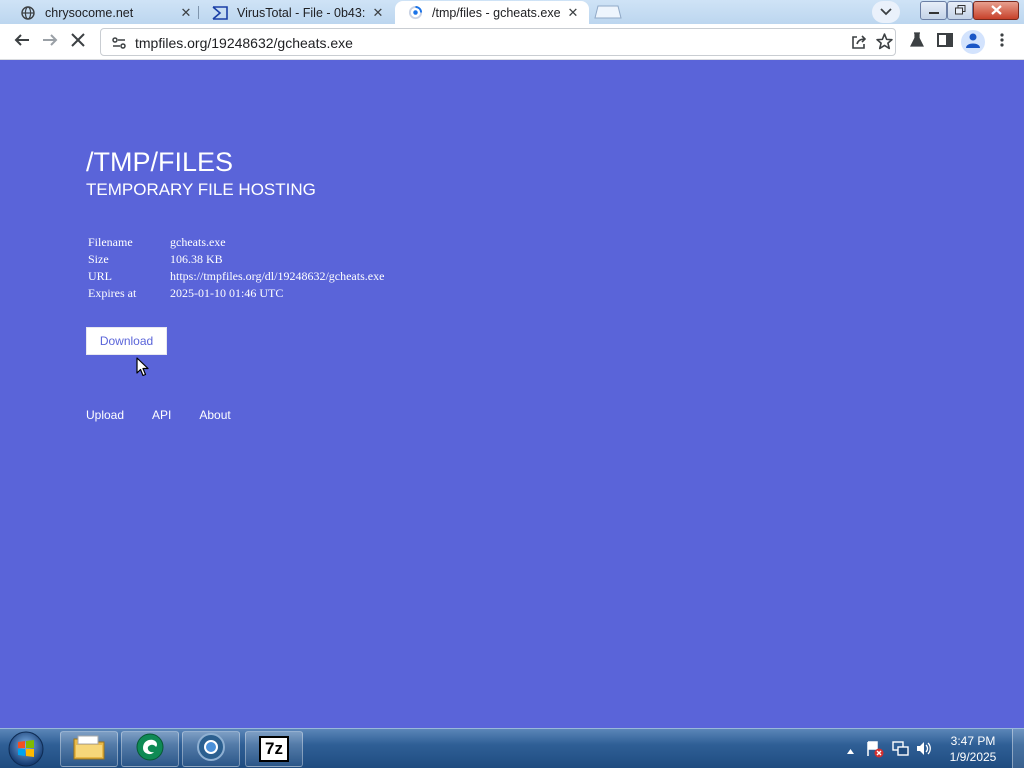 The height and width of the screenshot is (768, 1024). Describe the element at coordinates (28, 13) in the screenshot. I see `globe-icon` at that location.